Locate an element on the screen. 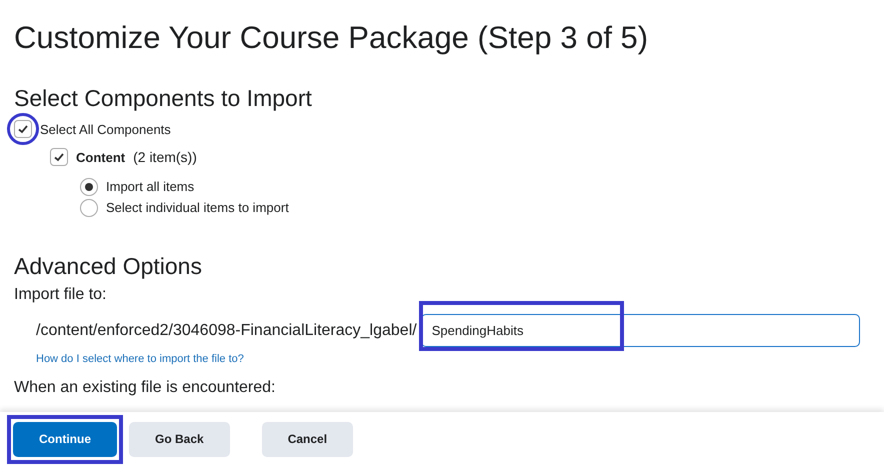  checkbox-label: Select All Components is located at coordinates (105, 129).